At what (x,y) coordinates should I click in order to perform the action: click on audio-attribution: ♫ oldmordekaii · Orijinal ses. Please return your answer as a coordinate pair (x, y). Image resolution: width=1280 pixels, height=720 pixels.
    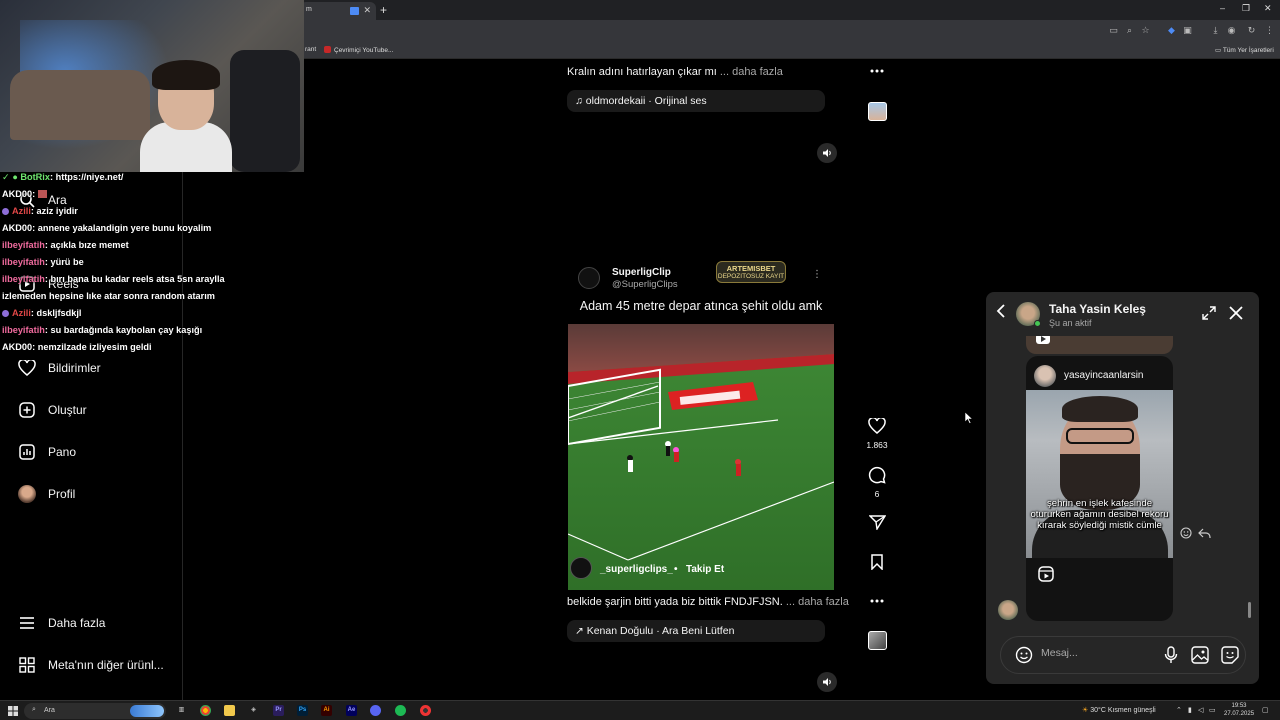
    Looking at the image, I should click on (696, 101).